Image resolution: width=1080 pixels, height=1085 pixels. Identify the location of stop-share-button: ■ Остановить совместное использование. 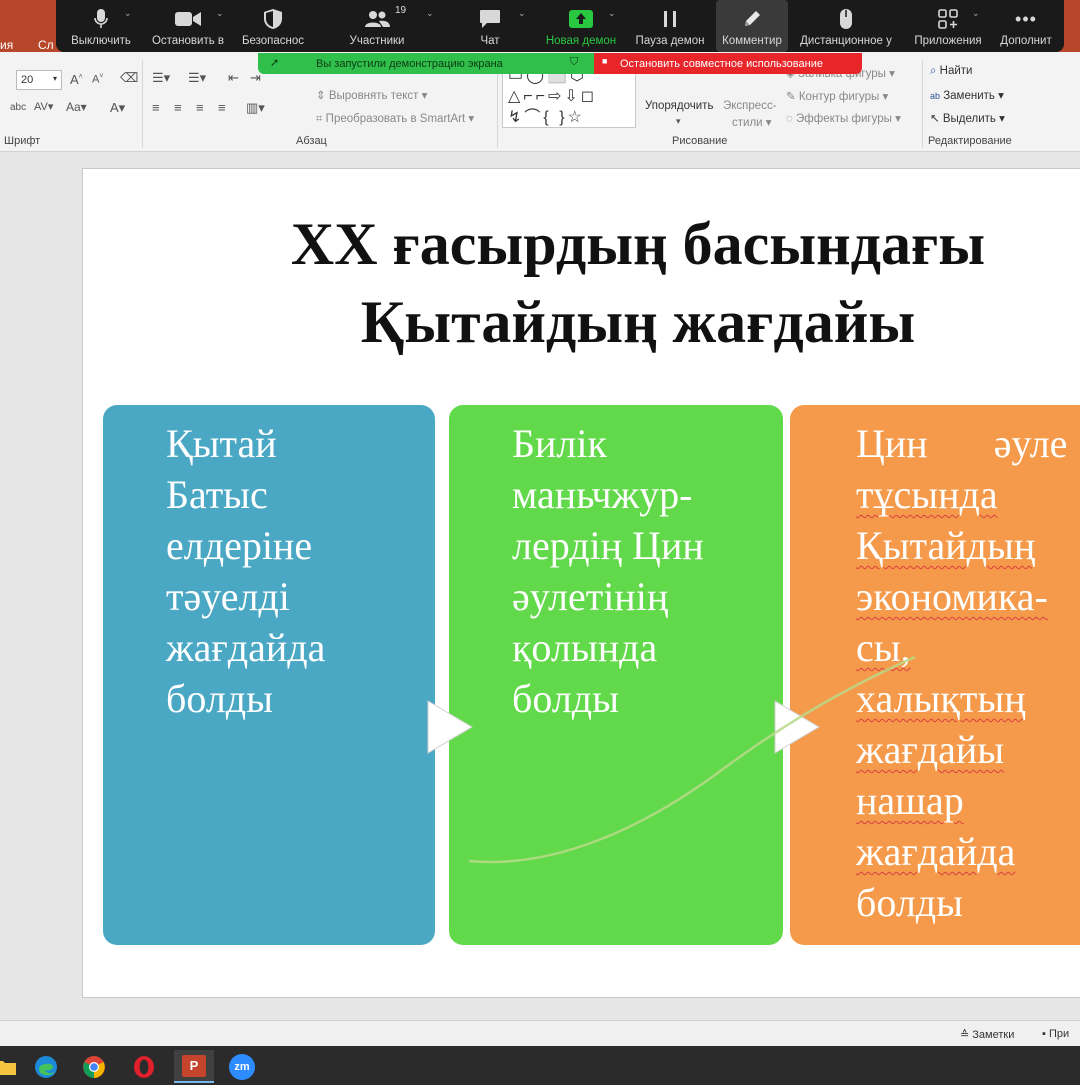
(728, 63).